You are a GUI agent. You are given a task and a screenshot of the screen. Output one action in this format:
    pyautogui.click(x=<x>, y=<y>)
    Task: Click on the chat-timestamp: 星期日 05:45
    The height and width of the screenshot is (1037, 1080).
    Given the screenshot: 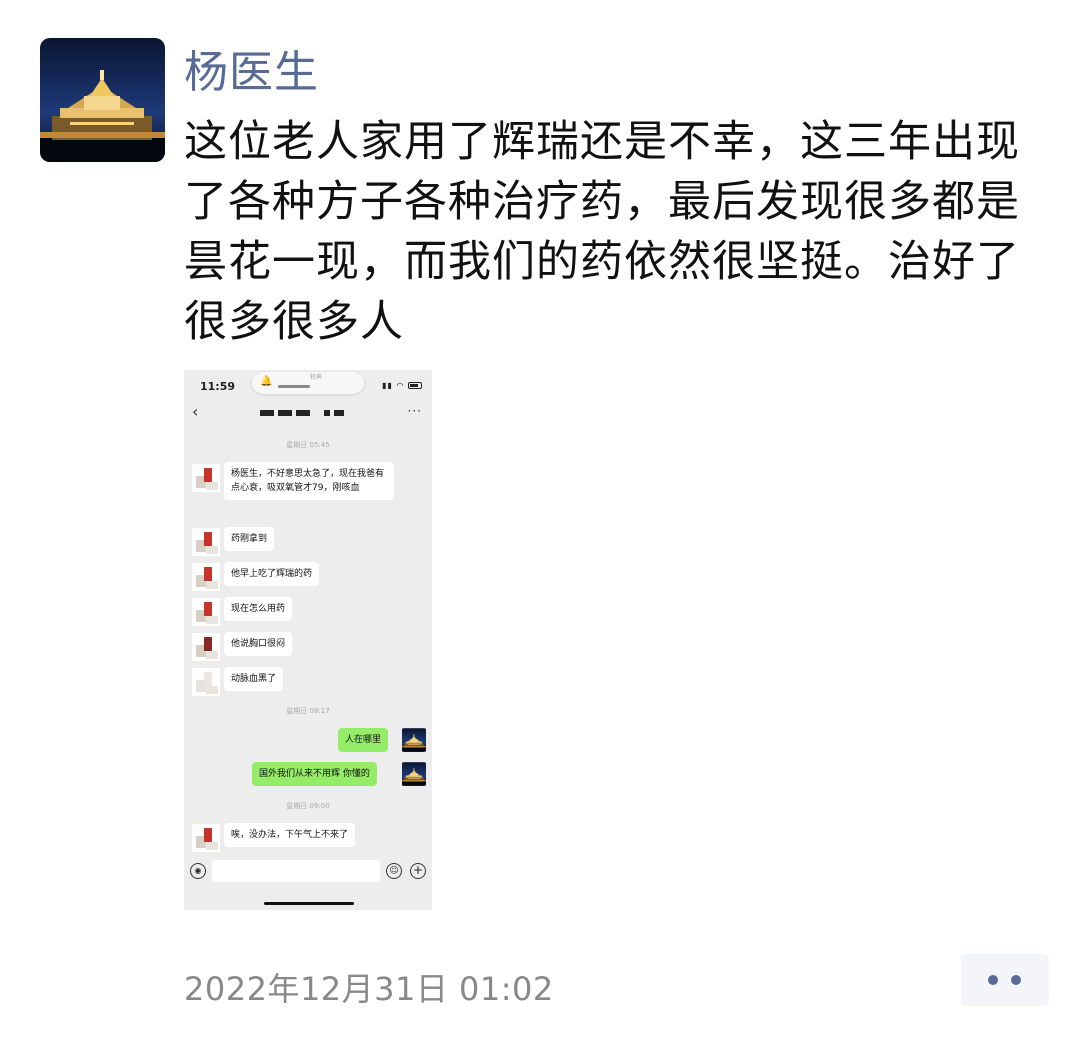 What is the action you would take?
    pyautogui.click(x=308, y=445)
    